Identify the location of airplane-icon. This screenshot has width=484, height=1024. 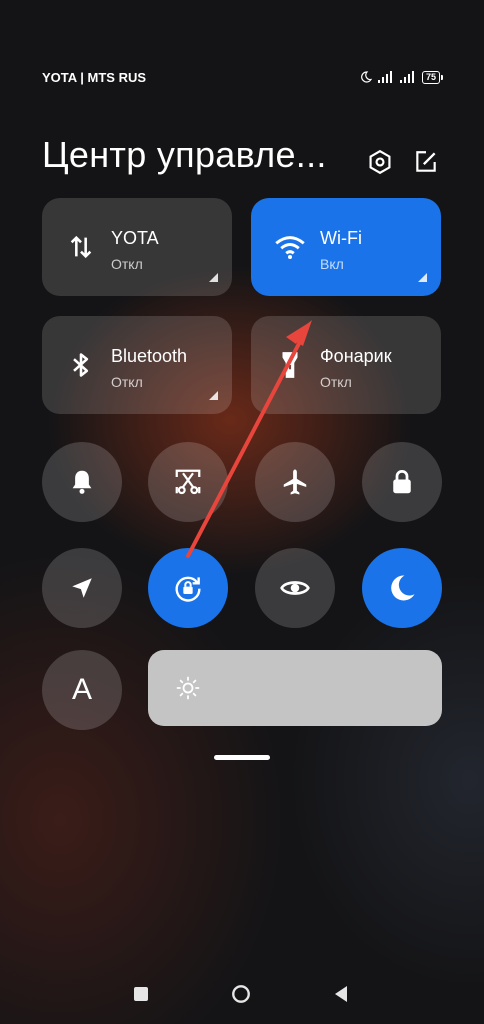
(295, 482).